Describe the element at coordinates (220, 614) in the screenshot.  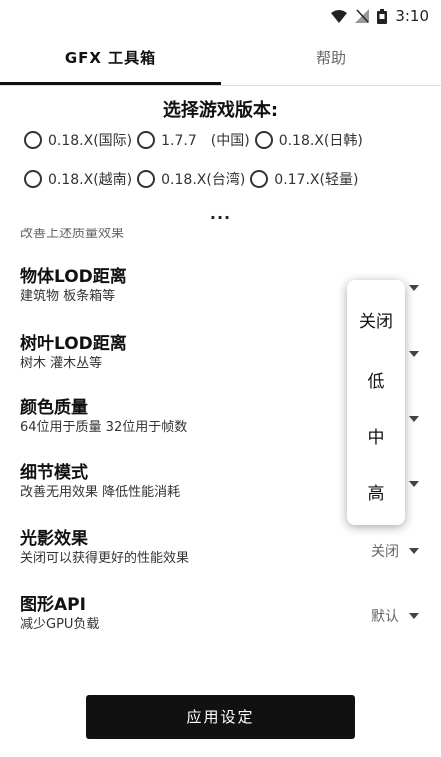
I see `setting-graphics-api: 图形API 减少GPU负载` at that location.